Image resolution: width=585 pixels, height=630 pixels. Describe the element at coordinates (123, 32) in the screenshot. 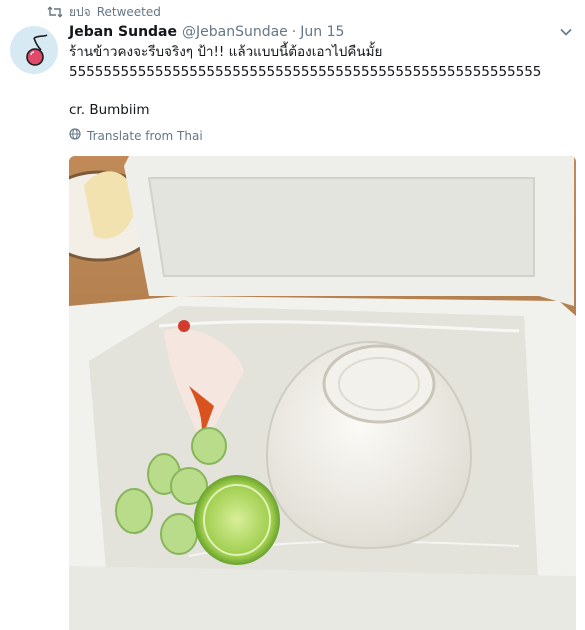

I see `display-name: Jeban Sundae` at that location.